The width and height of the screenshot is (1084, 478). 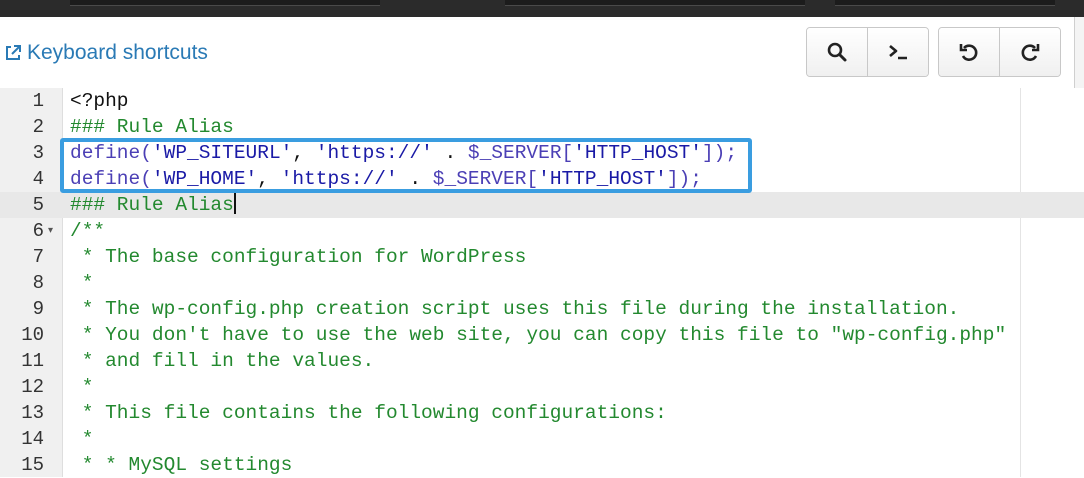 What do you see at coordinates (542, 257) in the screenshot?
I see `code-line: 7 * The base configuration for WordPress` at bounding box center [542, 257].